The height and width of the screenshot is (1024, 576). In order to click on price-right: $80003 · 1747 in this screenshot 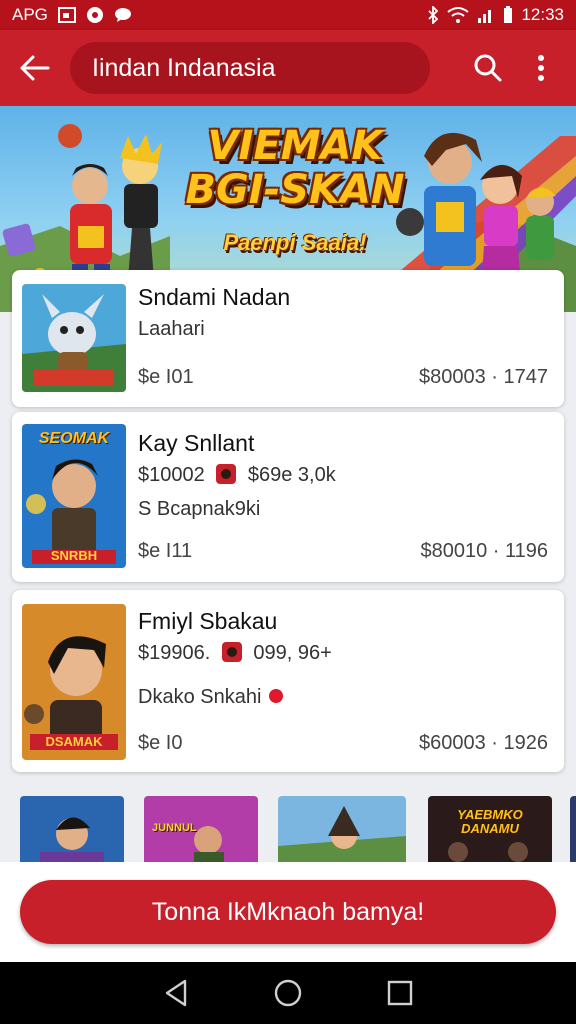, I will do `click(483, 377)`.